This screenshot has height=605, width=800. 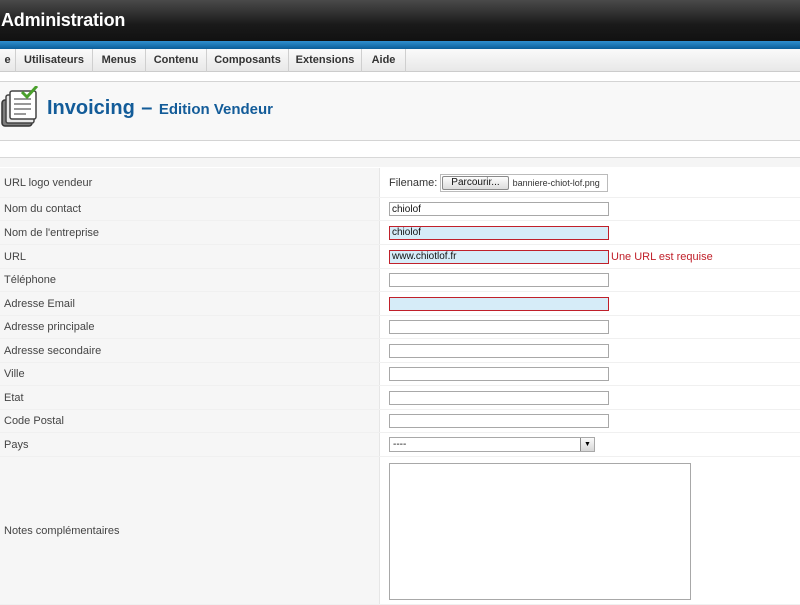 What do you see at coordinates (499, 280) in the screenshot?
I see `phone-input` at bounding box center [499, 280].